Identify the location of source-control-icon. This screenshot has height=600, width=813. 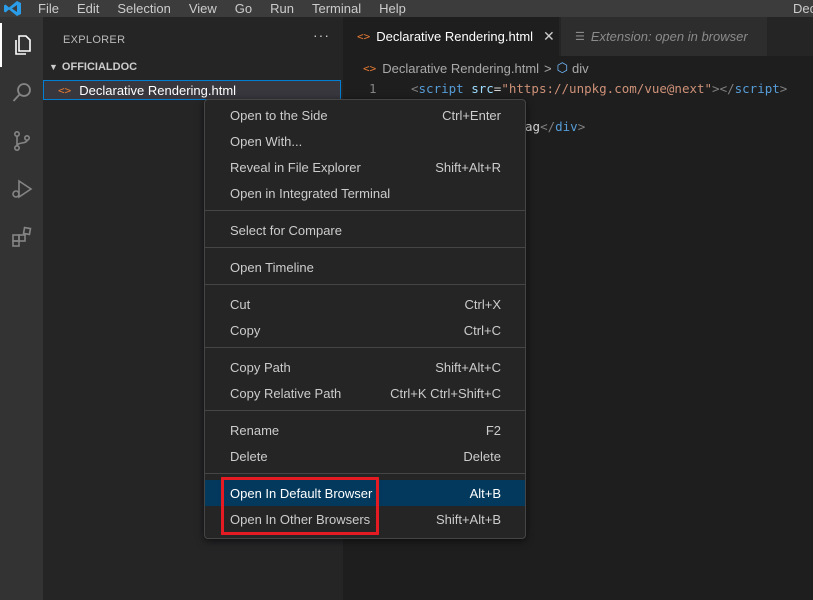
(21, 141).